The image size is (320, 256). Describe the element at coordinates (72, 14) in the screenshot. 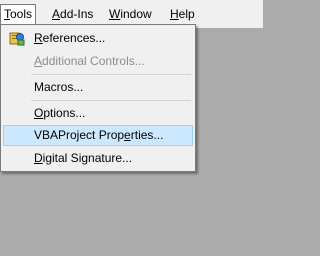

I see `menu-add-ins: Add-Ins` at that location.